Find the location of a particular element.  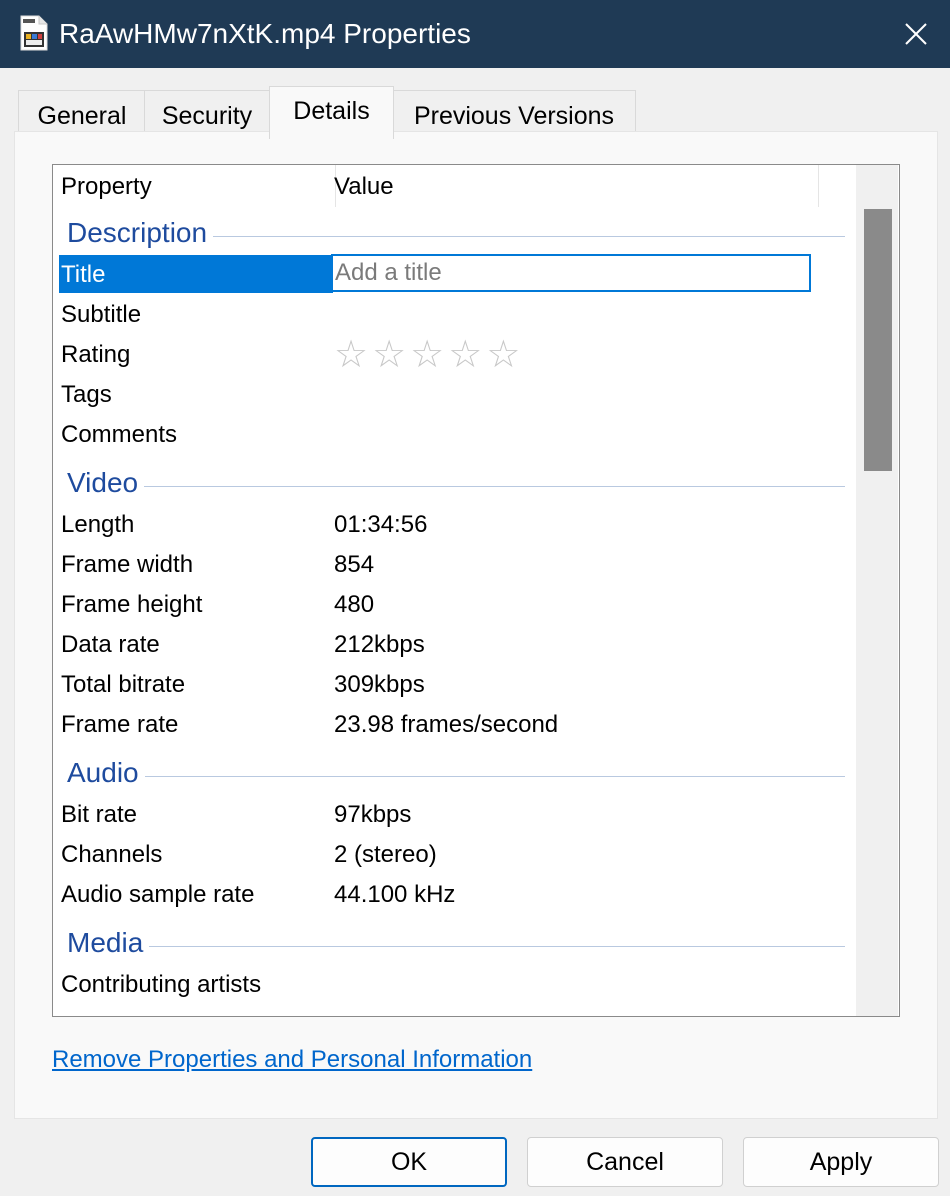

property-name: Length is located at coordinates (98, 524).